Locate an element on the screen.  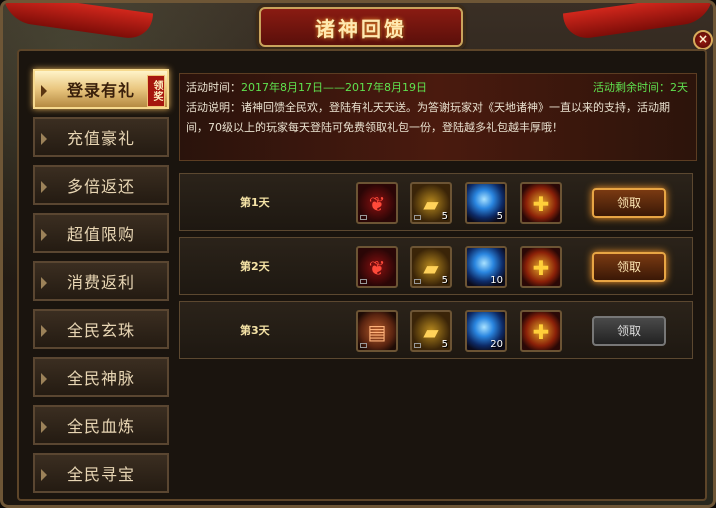
close-icon: × is located at coordinates (703, 40).